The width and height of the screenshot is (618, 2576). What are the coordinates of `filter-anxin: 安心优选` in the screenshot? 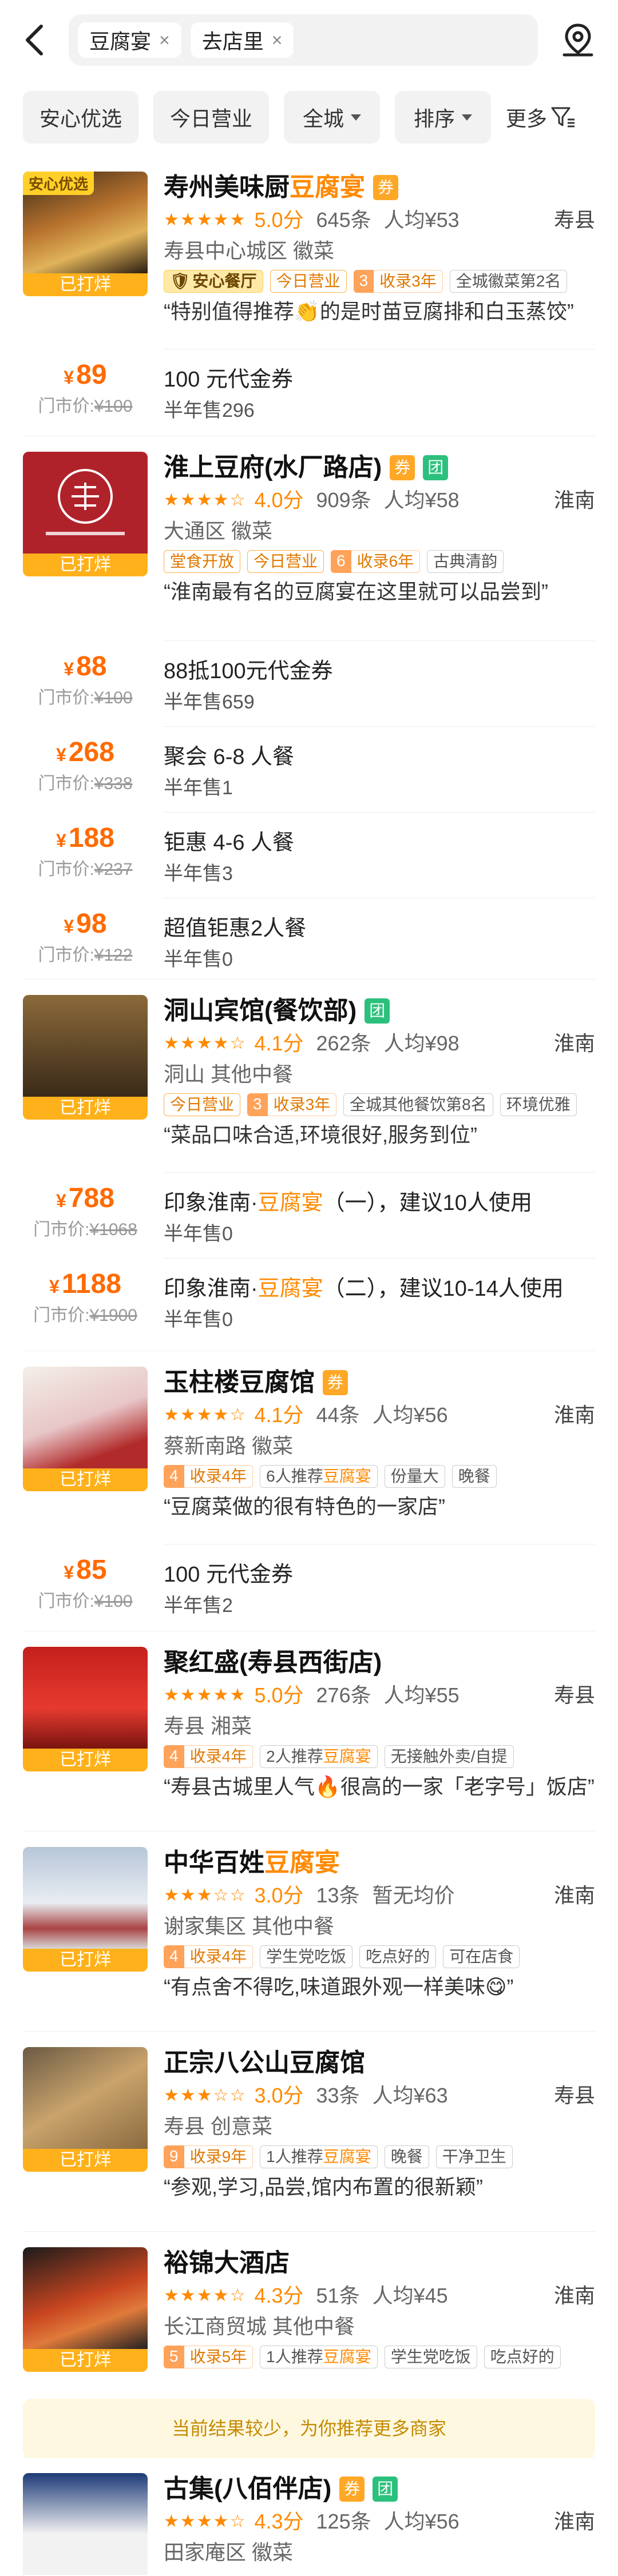 It's located at (80, 117).